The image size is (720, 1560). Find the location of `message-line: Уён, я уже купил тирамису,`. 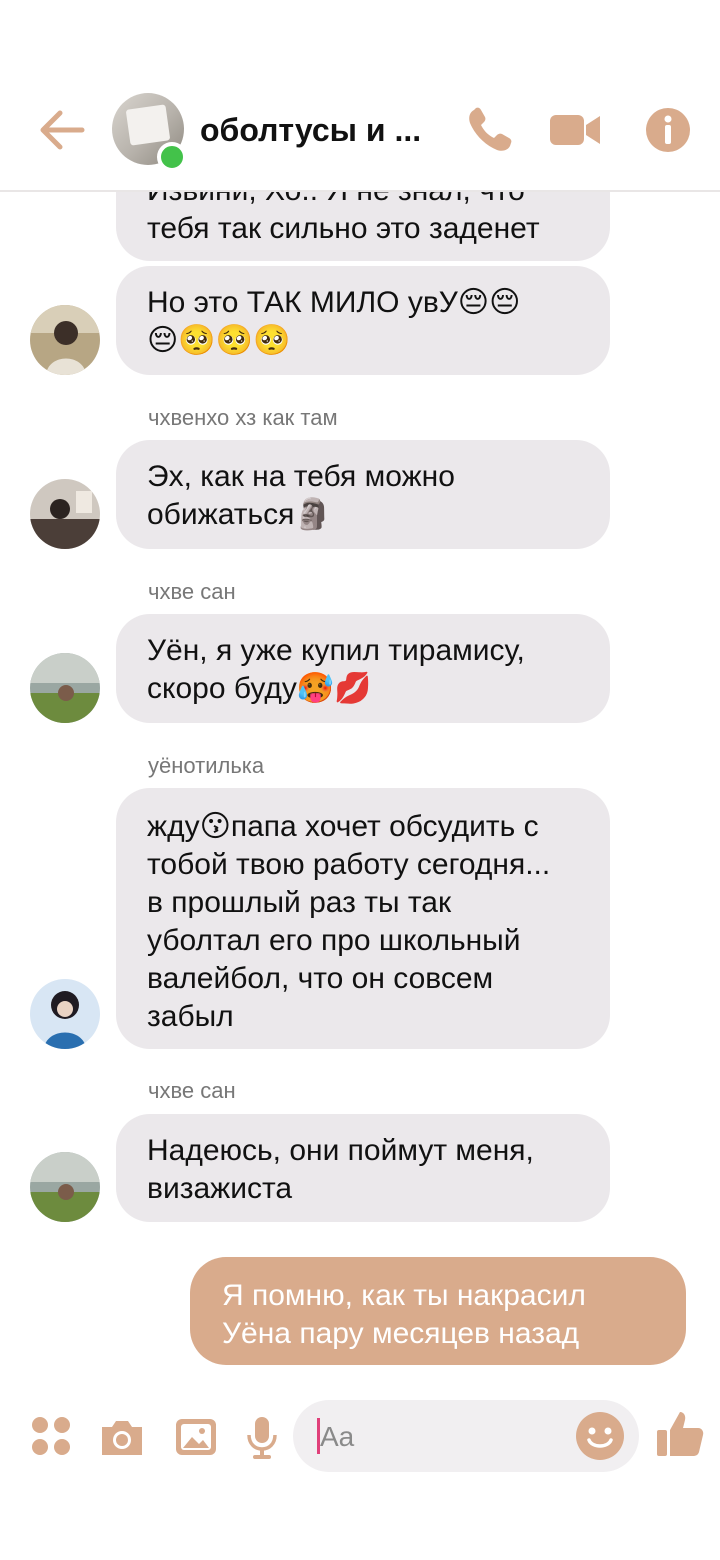

message-line: Уён, я уже купил тирамису, is located at coordinates (336, 650).